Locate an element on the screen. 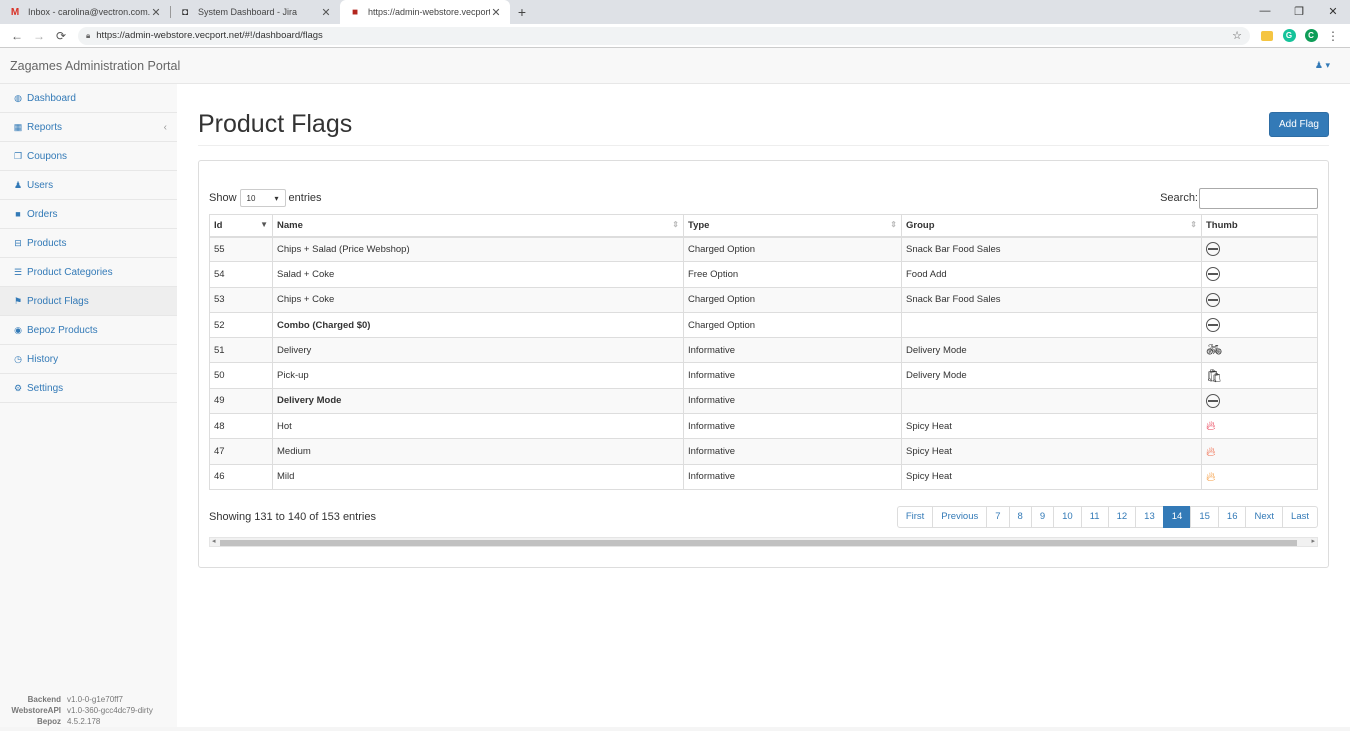 This screenshot has width=1350, height=731. sidebar-item-reports: ▦ Reports ‹ is located at coordinates (88, 127).